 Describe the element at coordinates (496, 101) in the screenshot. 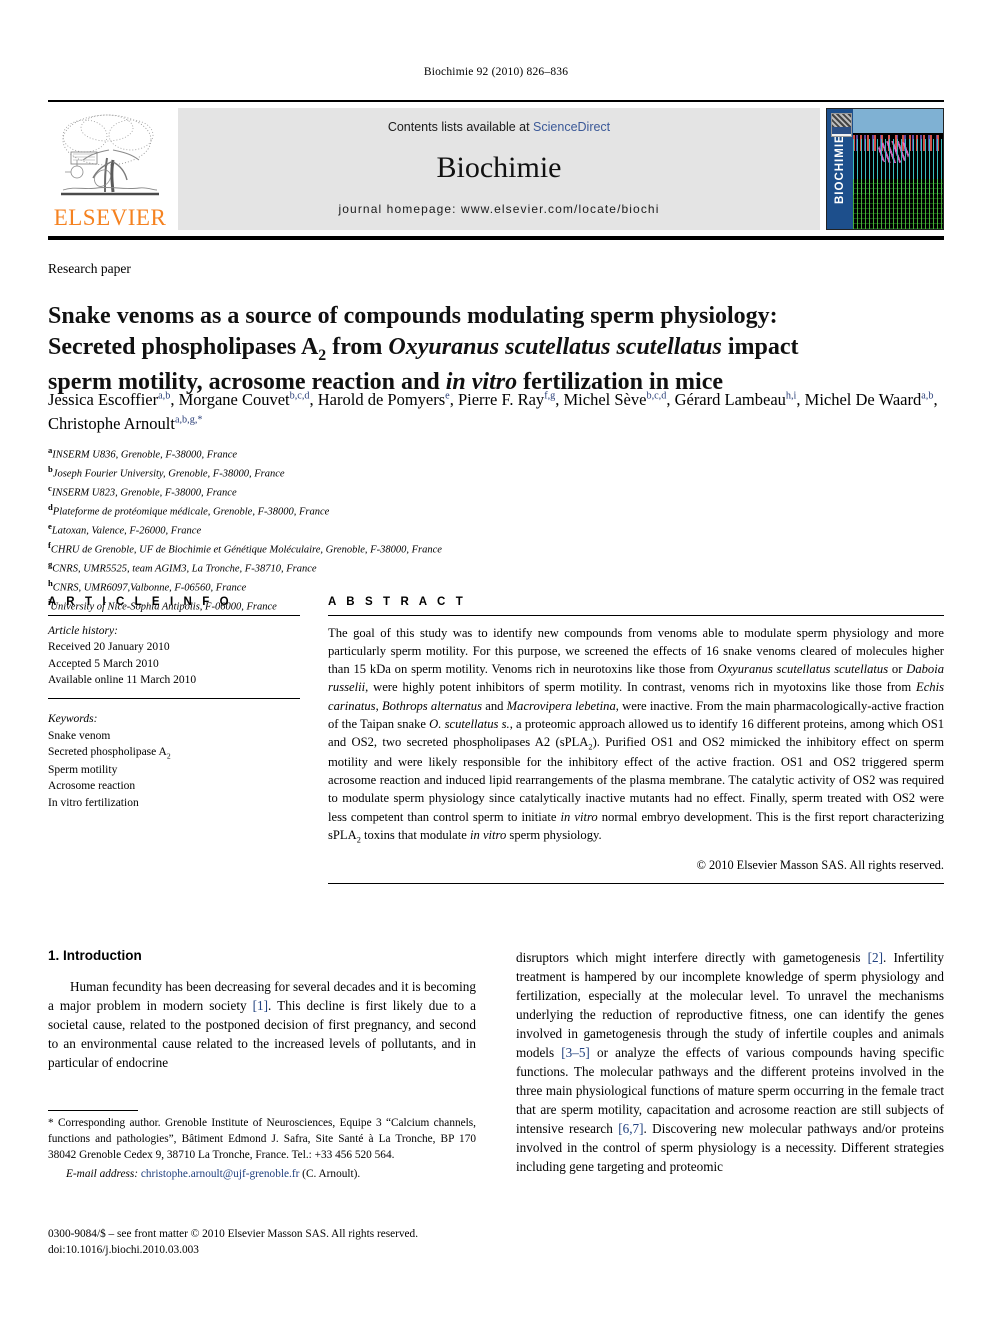

I see `masthead-top-rule` at that location.